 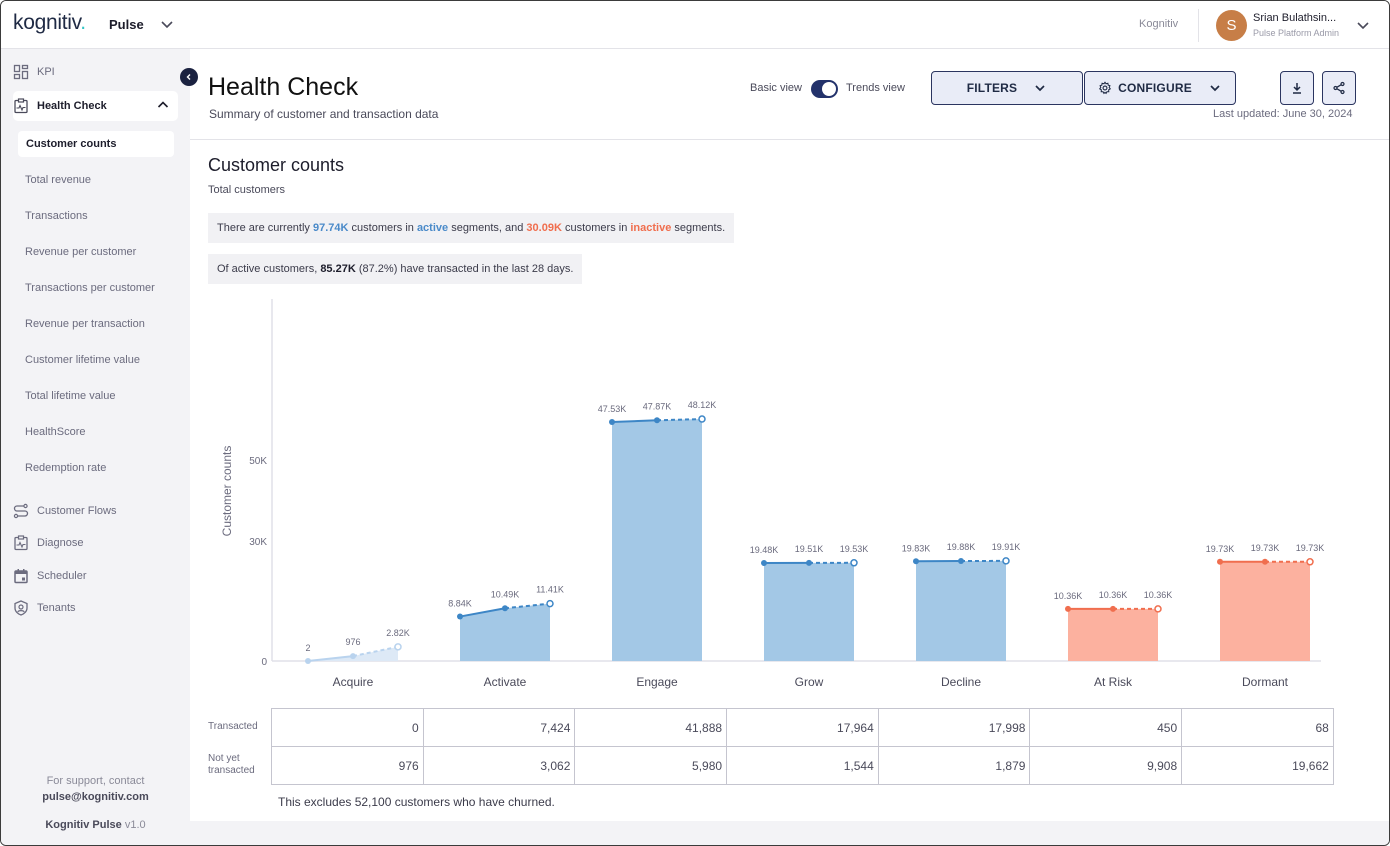 What do you see at coordinates (1113, 595) in the screenshot?
I see `data-label: 10.36K` at bounding box center [1113, 595].